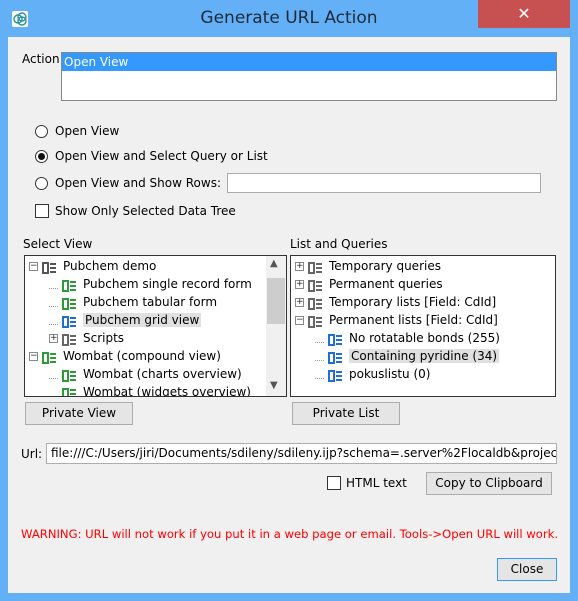 This screenshot has width=578, height=601. I want to click on tree-item: Pubchem grid view, so click(155, 320).